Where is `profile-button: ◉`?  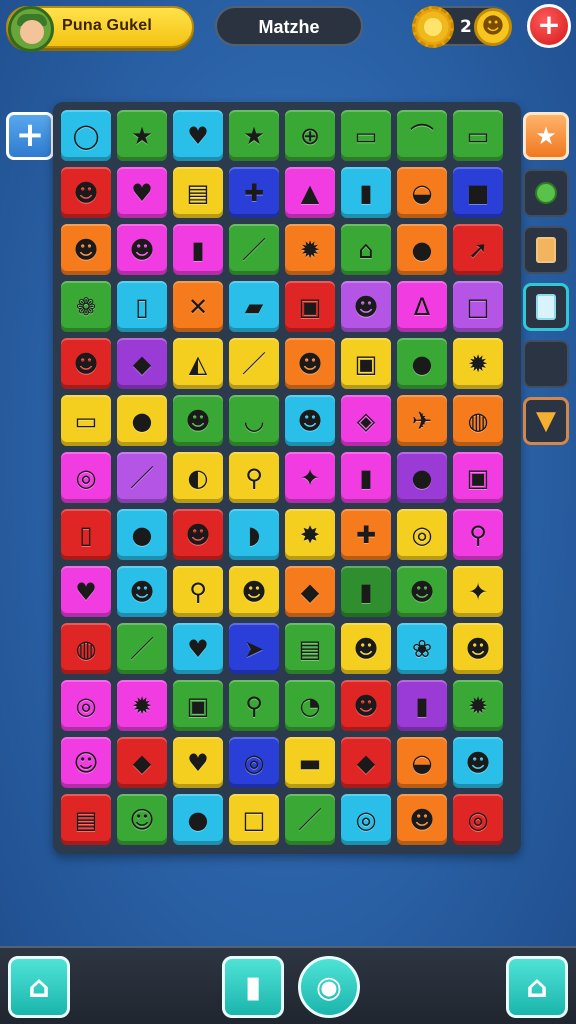
profile-button: ◉ is located at coordinates (329, 987).